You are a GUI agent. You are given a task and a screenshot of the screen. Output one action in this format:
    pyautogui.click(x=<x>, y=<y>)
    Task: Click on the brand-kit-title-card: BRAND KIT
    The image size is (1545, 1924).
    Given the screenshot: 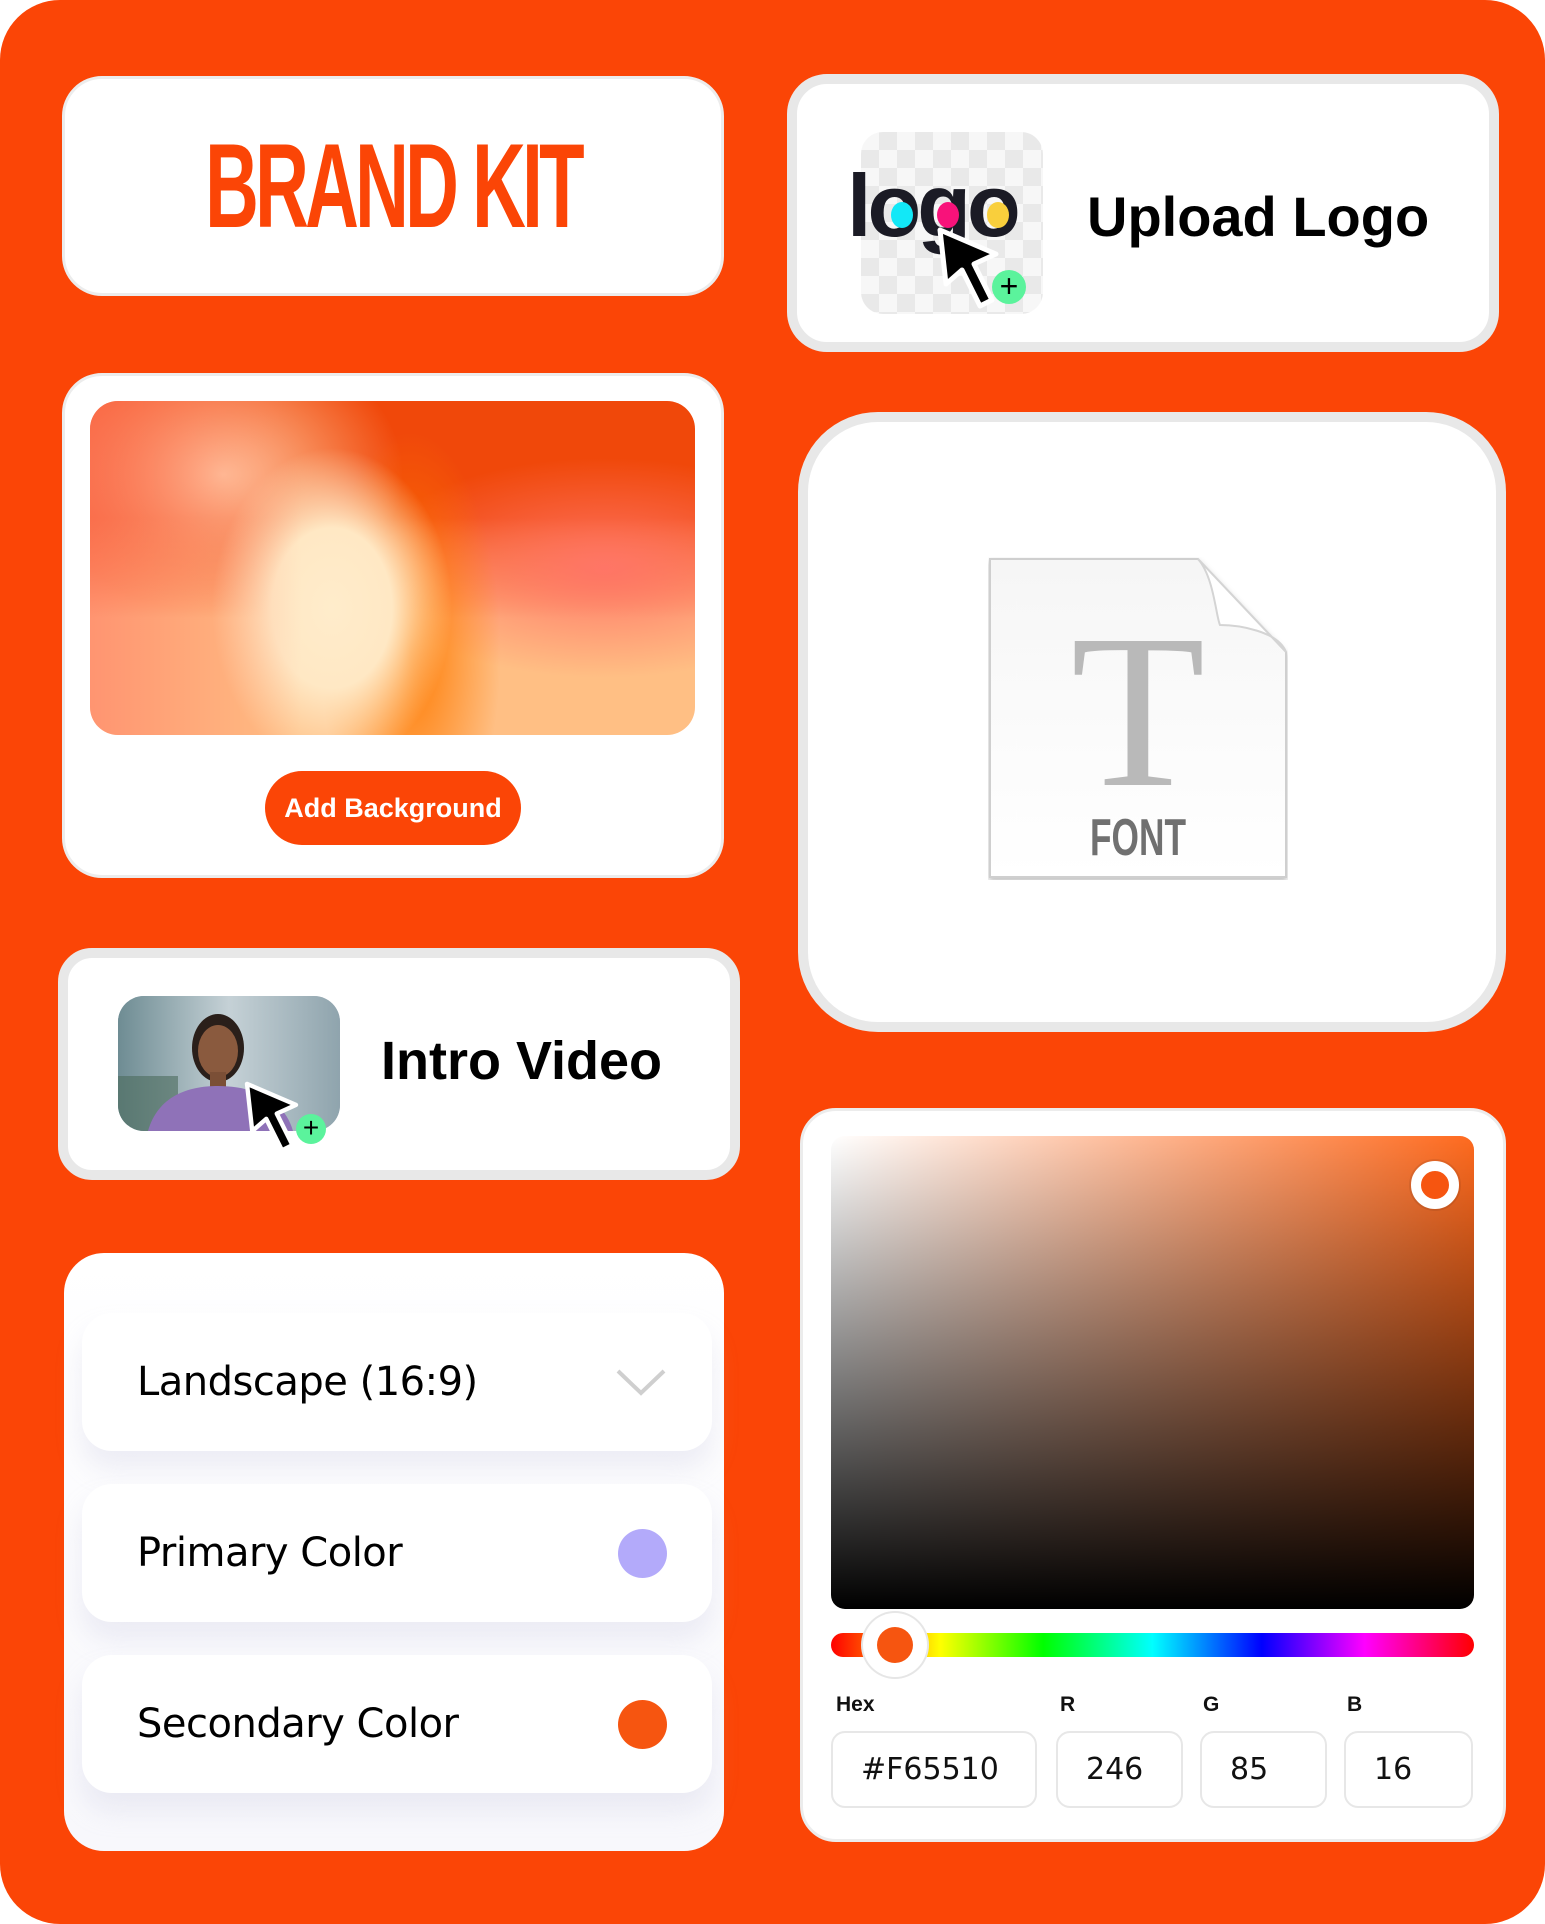 What is the action you would take?
    pyautogui.click(x=393, y=186)
    